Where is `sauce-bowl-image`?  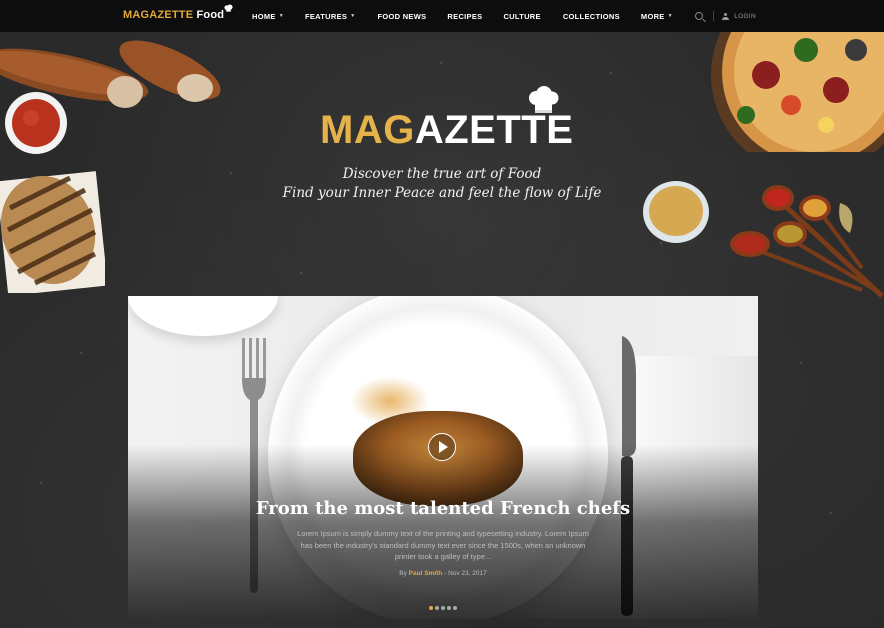
sauce-bowl-image is located at coordinates (36, 123).